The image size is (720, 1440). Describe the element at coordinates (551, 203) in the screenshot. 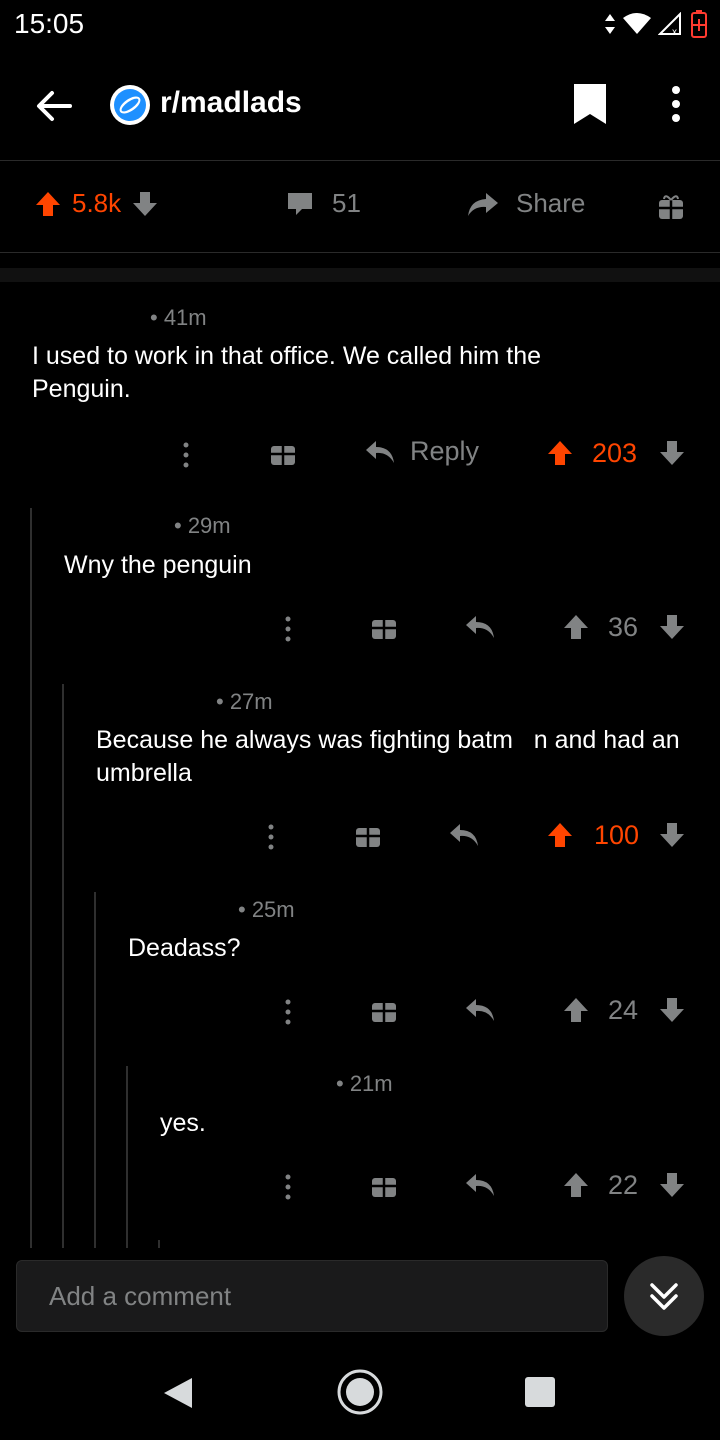

I see `share-label: Share` at that location.